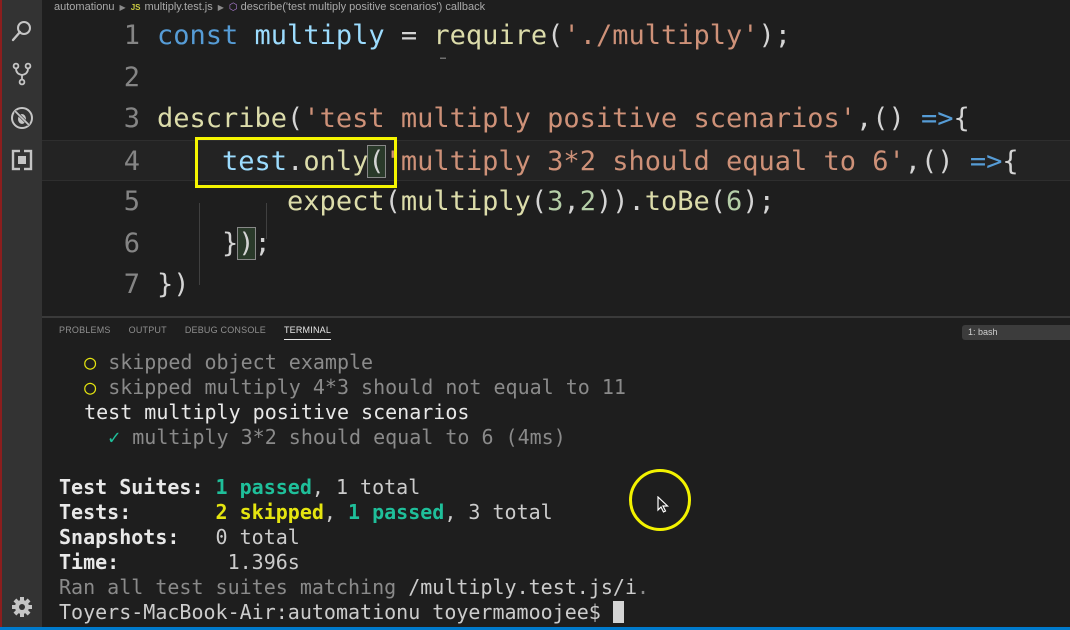 This screenshot has width=1070, height=630. I want to click on code-token: ,, so click(571, 201).